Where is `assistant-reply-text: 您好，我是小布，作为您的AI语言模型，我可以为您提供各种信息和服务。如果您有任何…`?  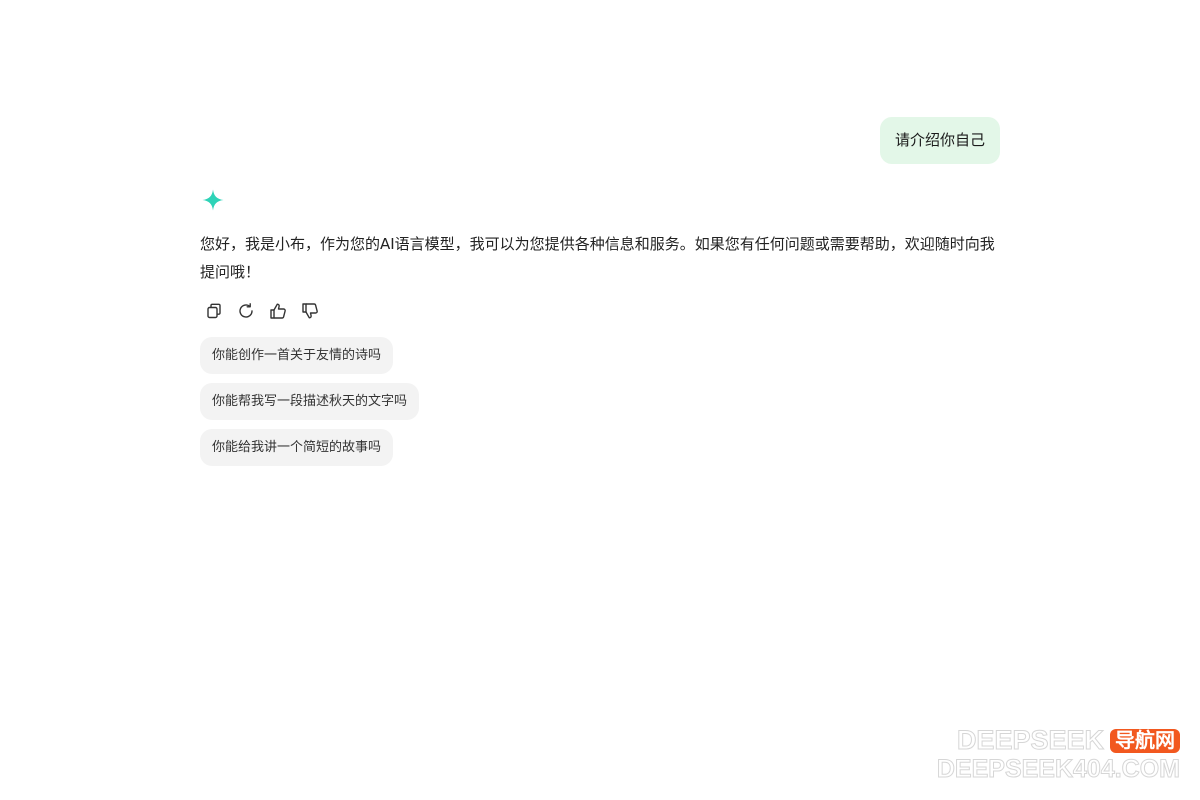 assistant-reply-text: 您好，我是小布，作为您的AI语言模型，我可以为您提供各种信息和服务。如果您有任何… is located at coordinates (597, 258).